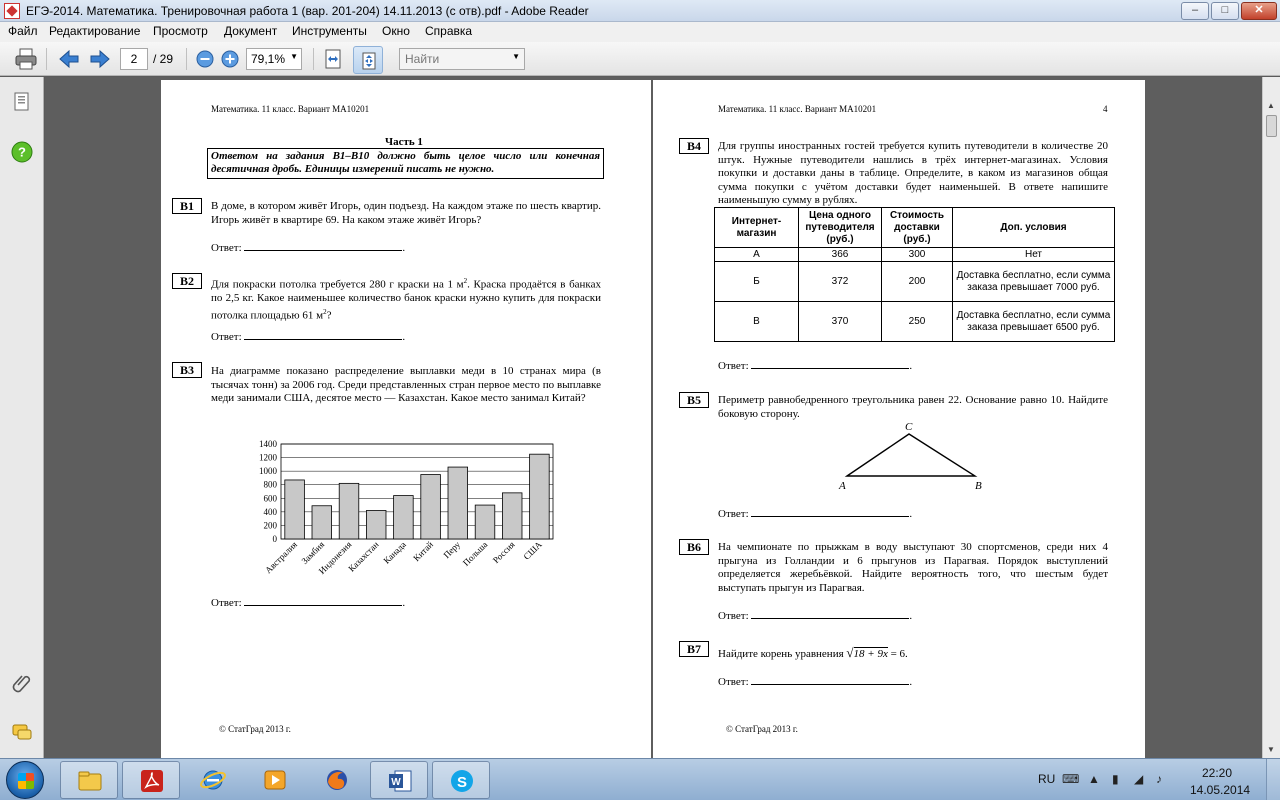 This screenshot has height=800, width=1280. Describe the element at coordinates (308, 248) in the screenshot. I see `answer-field-b1: Ответ: .` at that location.